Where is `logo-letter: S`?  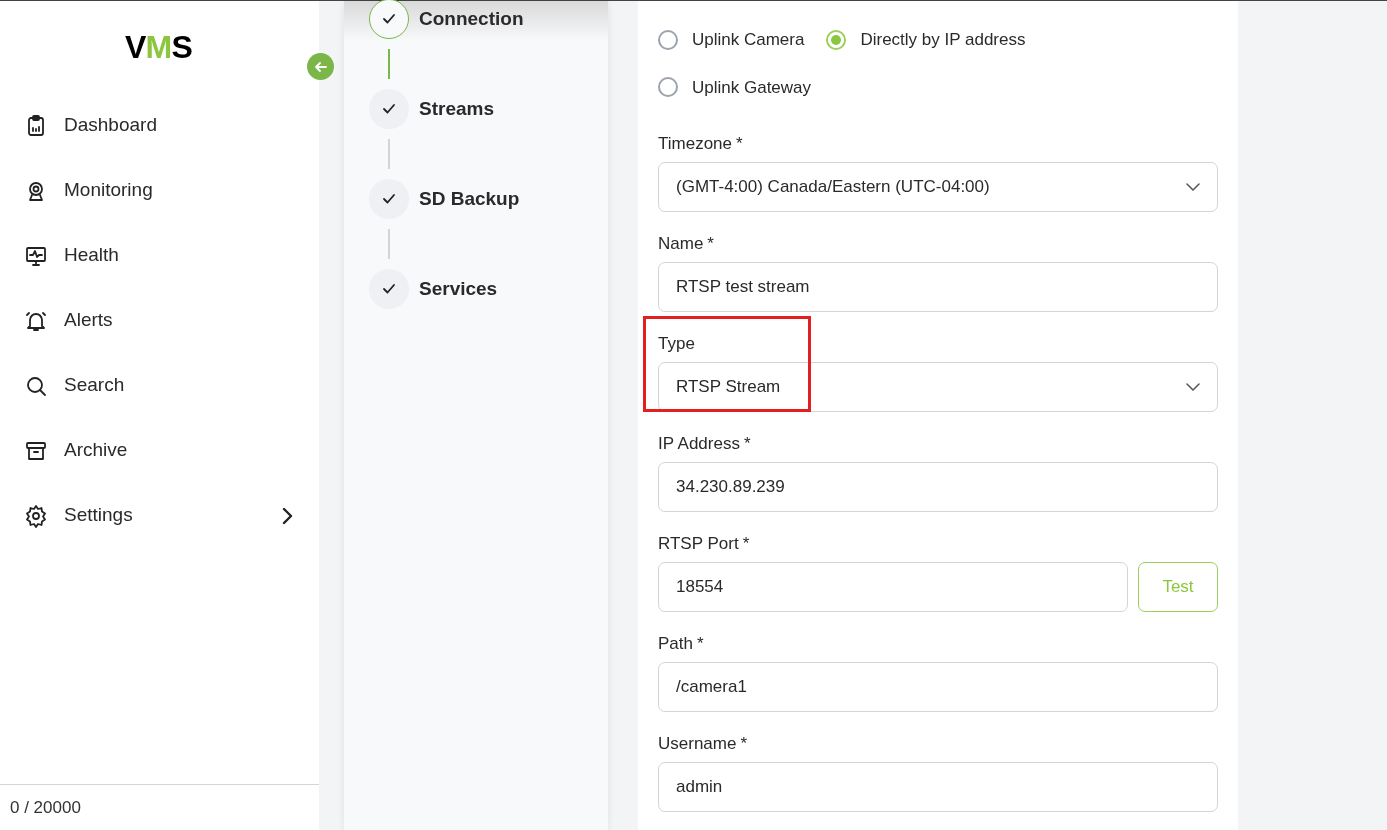
logo-letter: S is located at coordinates (181, 47).